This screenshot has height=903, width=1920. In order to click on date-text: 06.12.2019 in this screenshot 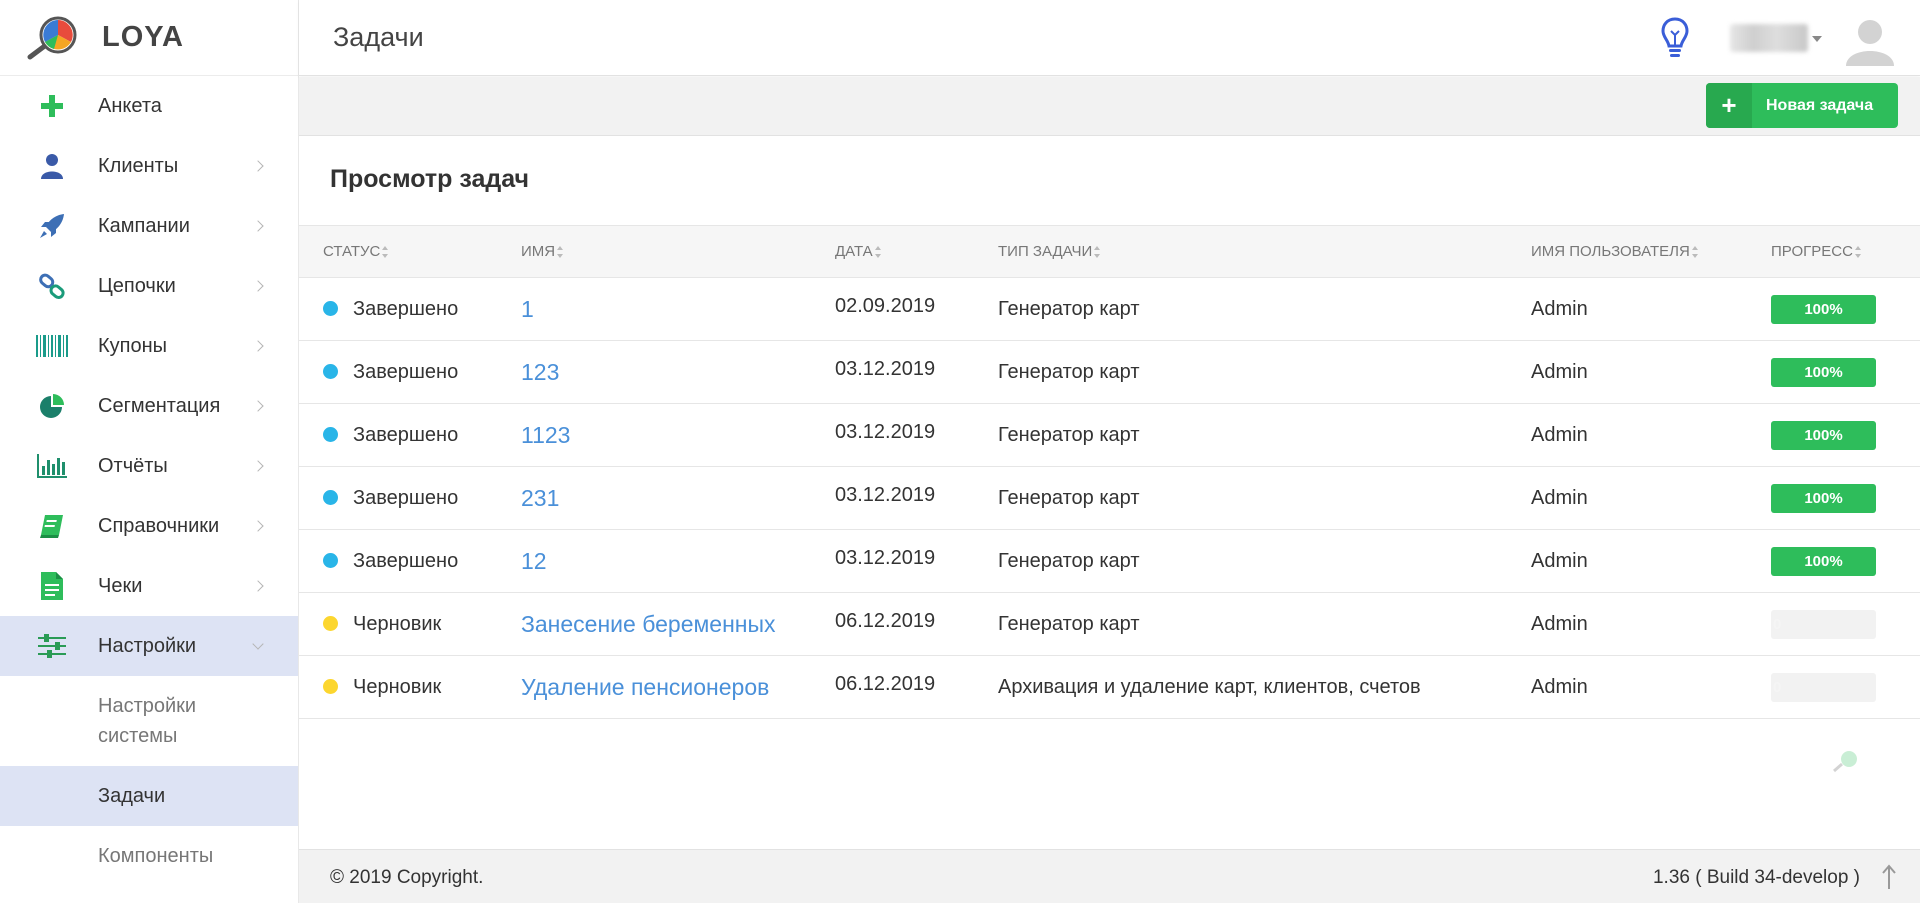, I will do `click(885, 683)`.